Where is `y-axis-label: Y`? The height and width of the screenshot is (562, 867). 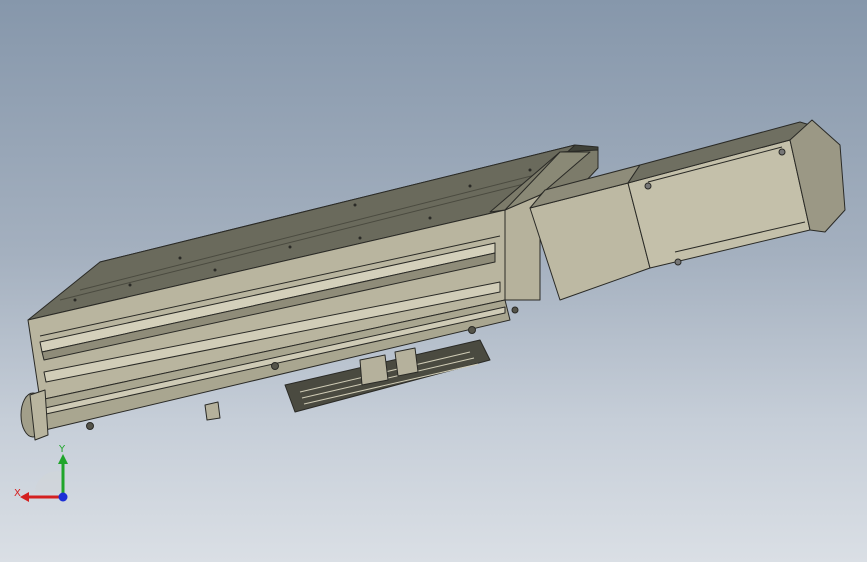 y-axis-label: Y is located at coordinates (62, 449).